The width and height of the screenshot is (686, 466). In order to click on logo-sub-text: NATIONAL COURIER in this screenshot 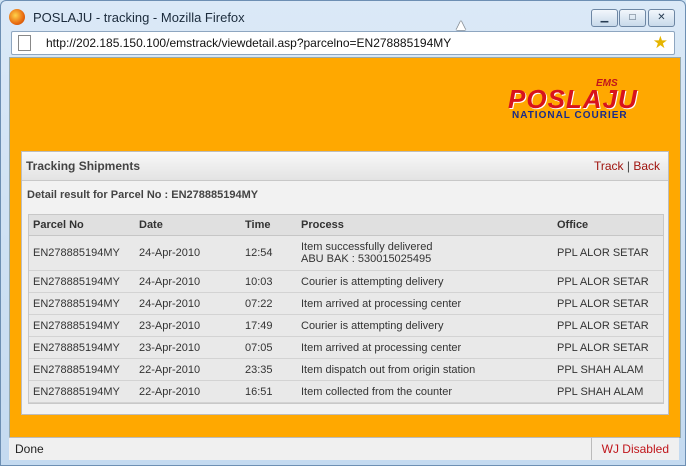, I will do `click(570, 115)`.